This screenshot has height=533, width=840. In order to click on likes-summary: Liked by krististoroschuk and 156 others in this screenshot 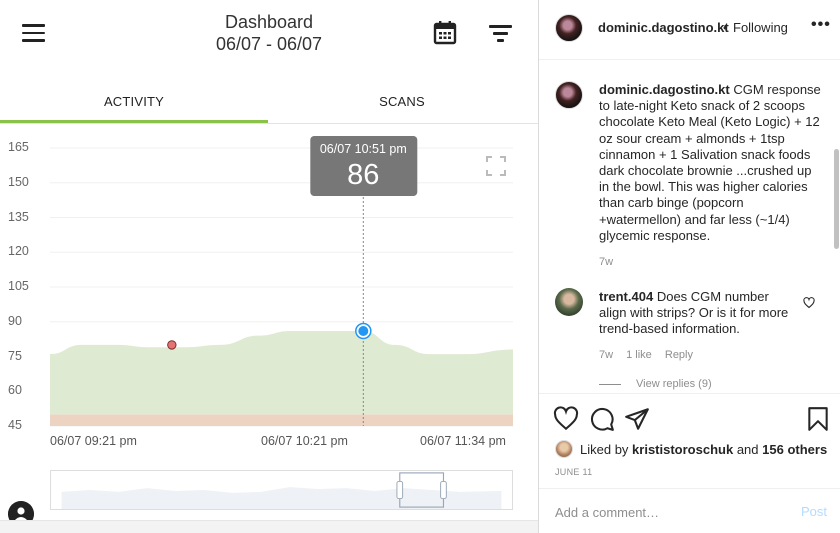, I will do `click(703, 449)`.